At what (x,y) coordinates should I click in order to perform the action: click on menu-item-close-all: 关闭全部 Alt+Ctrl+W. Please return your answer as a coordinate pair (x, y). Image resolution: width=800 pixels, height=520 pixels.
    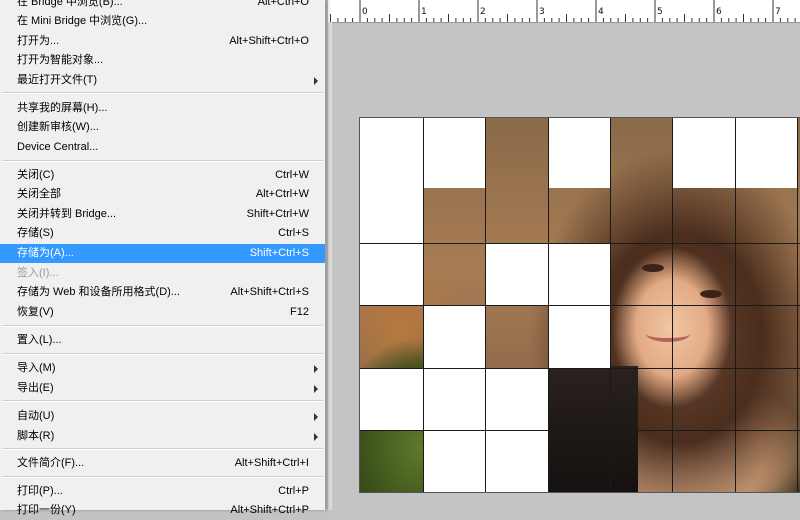
    Looking at the image, I should click on (162, 194).